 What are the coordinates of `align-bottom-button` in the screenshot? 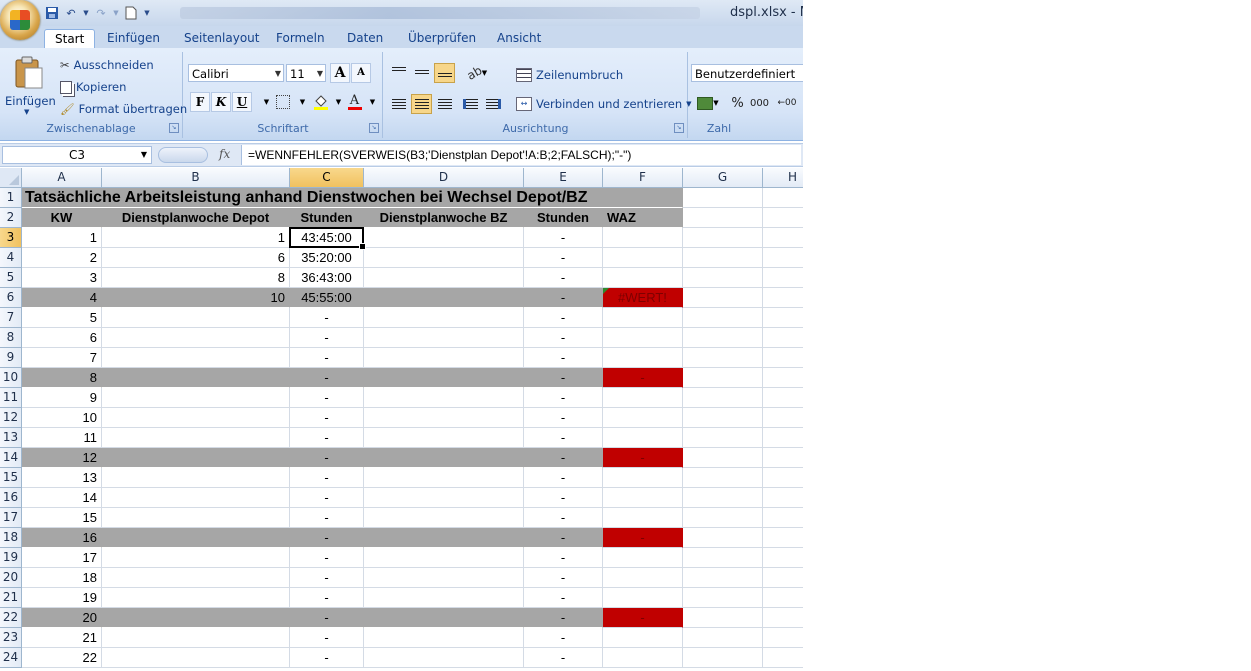 It's located at (444, 73).